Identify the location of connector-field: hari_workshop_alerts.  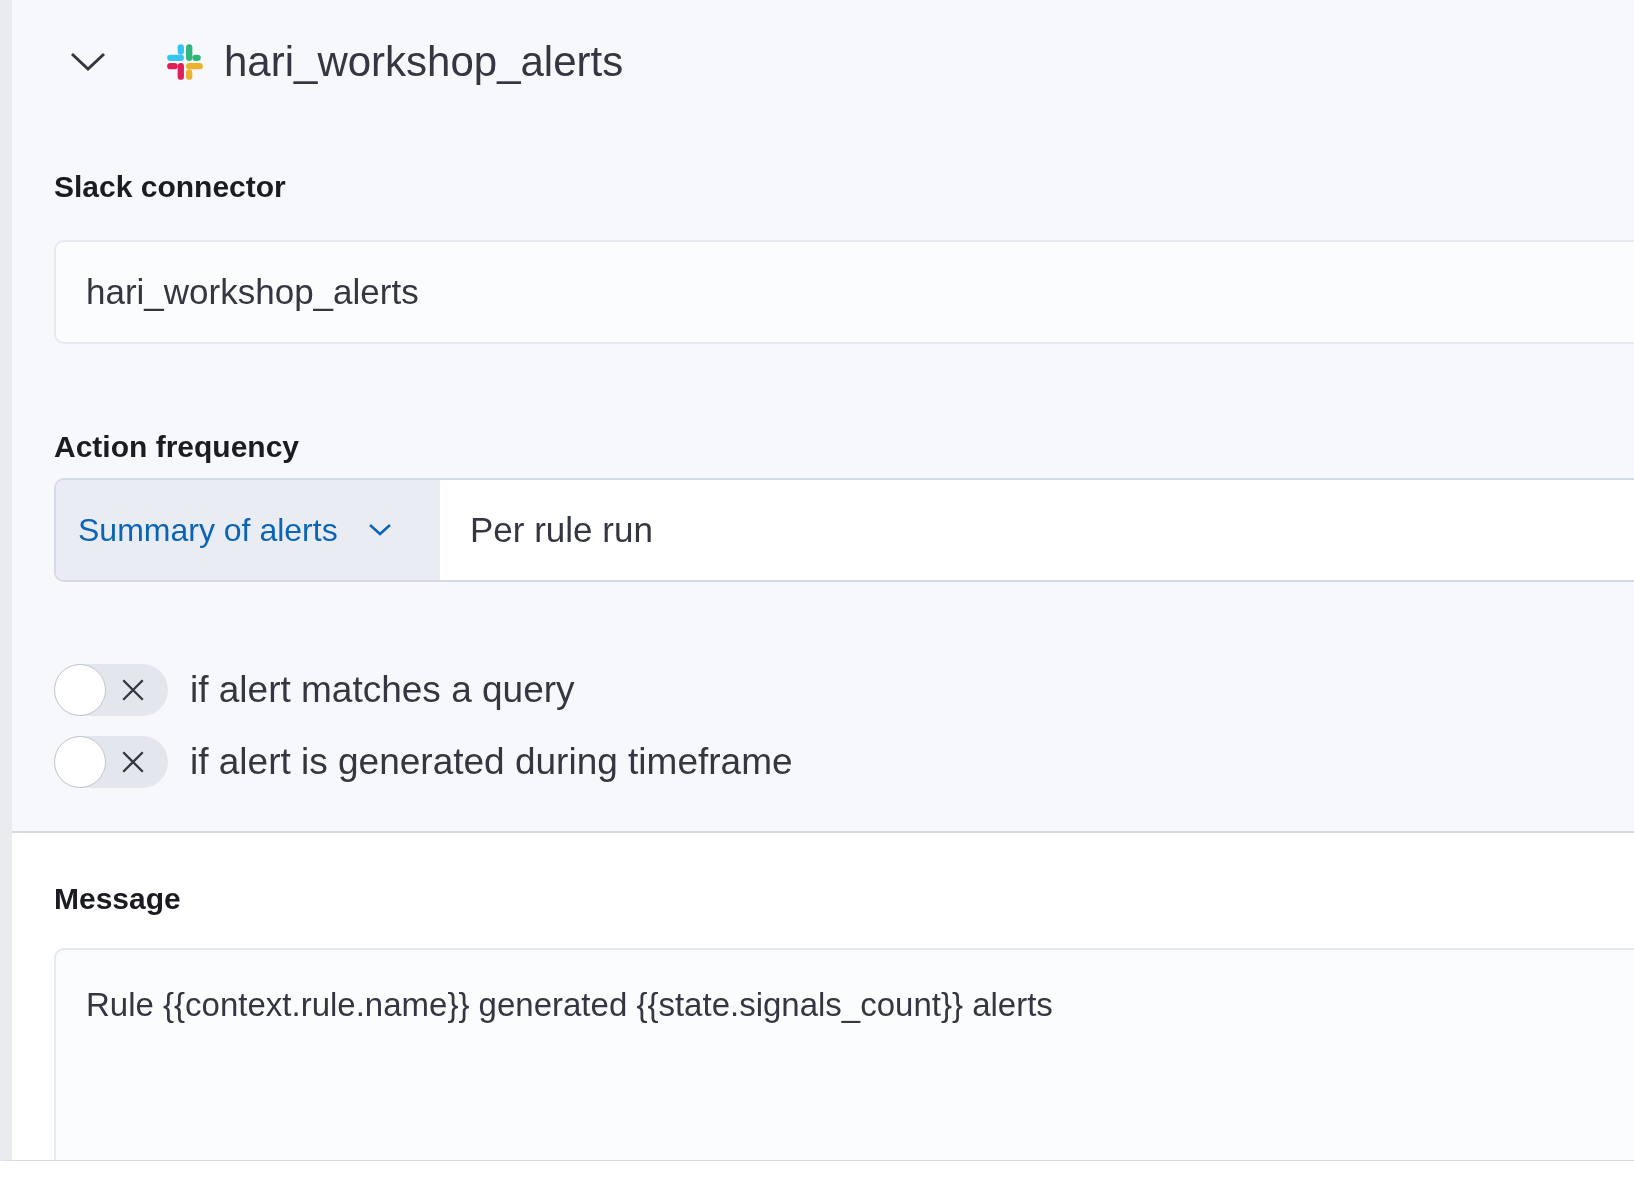
(844, 292).